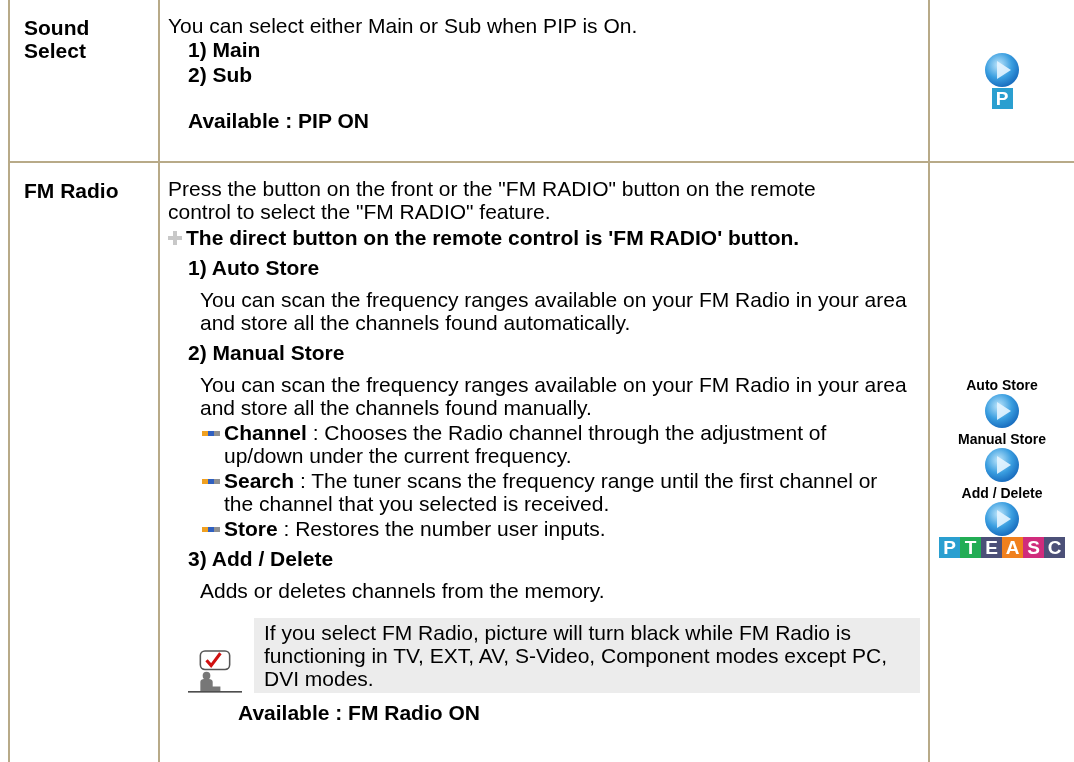 The width and height of the screenshot is (1074, 762). I want to click on subitem-text: Channel : Chooses the Radio channel through the adjustment of up/down under the current frequency., so click(526, 444).